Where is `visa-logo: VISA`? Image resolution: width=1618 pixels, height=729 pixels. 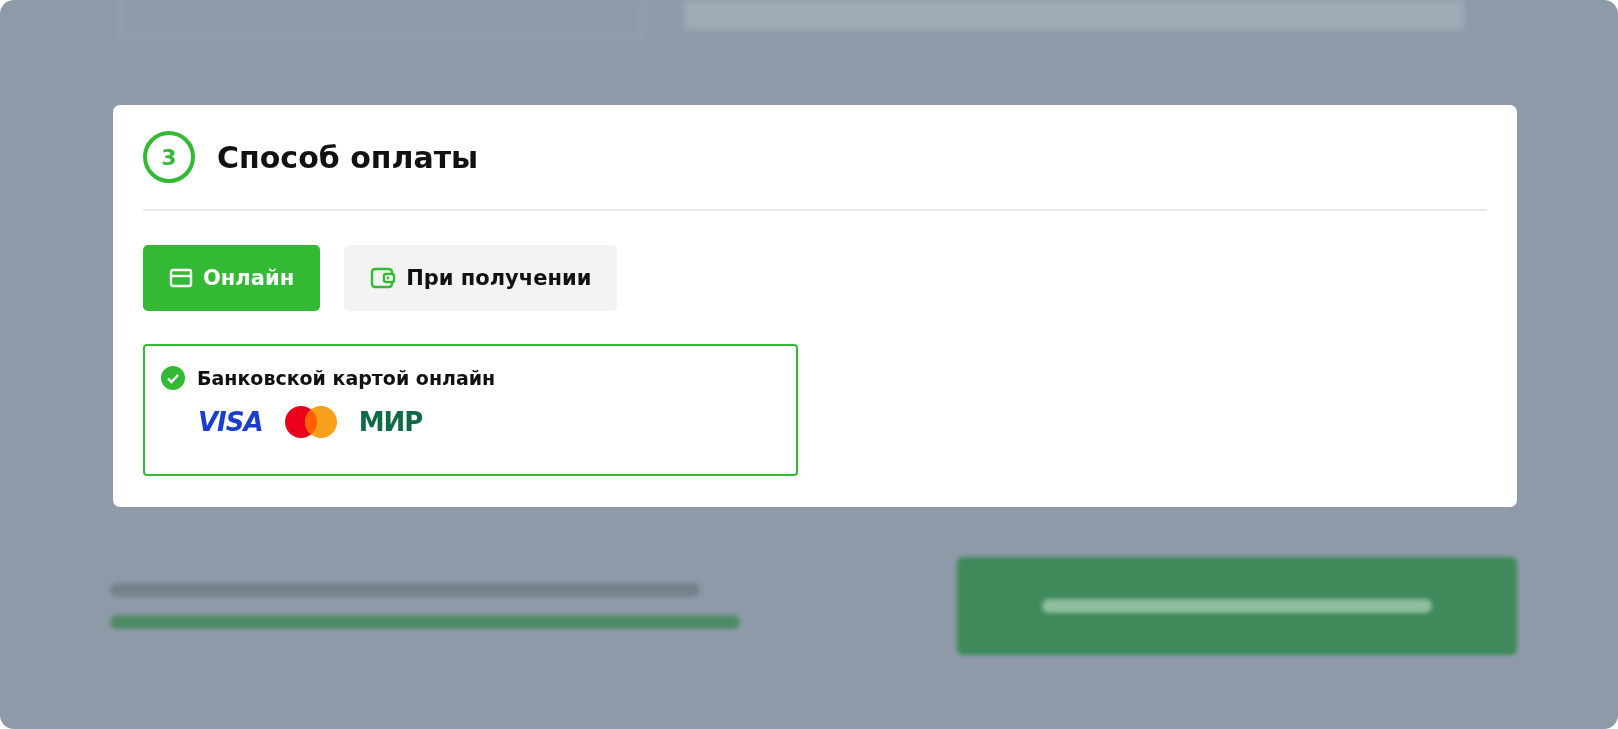
visa-logo: VISA is located at coordinates (230, 422).